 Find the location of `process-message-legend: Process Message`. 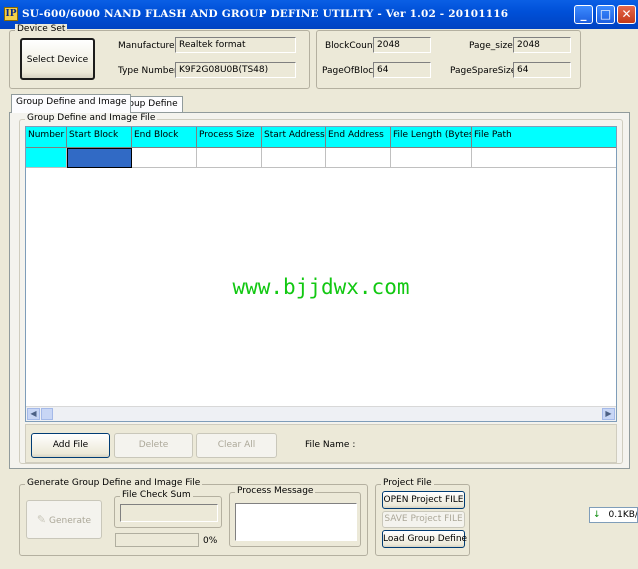

process-message-legend: Process Message is located at coordinates (275, 491).